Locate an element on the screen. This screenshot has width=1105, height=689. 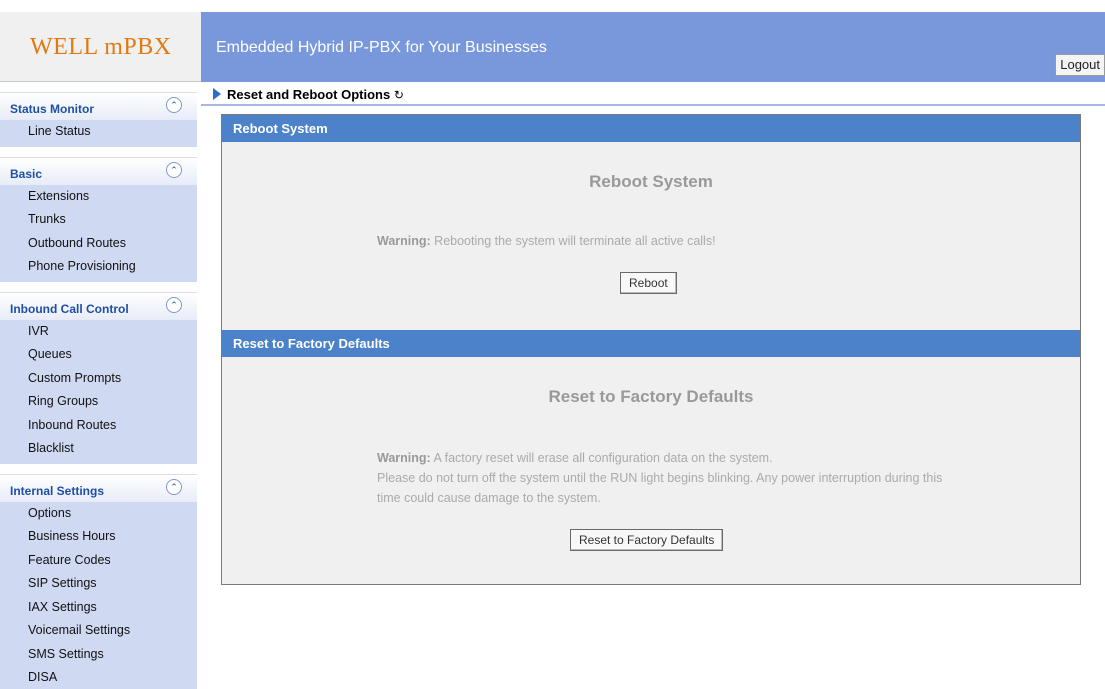
breadcrumb-divider is located at coordinates (653, 105).